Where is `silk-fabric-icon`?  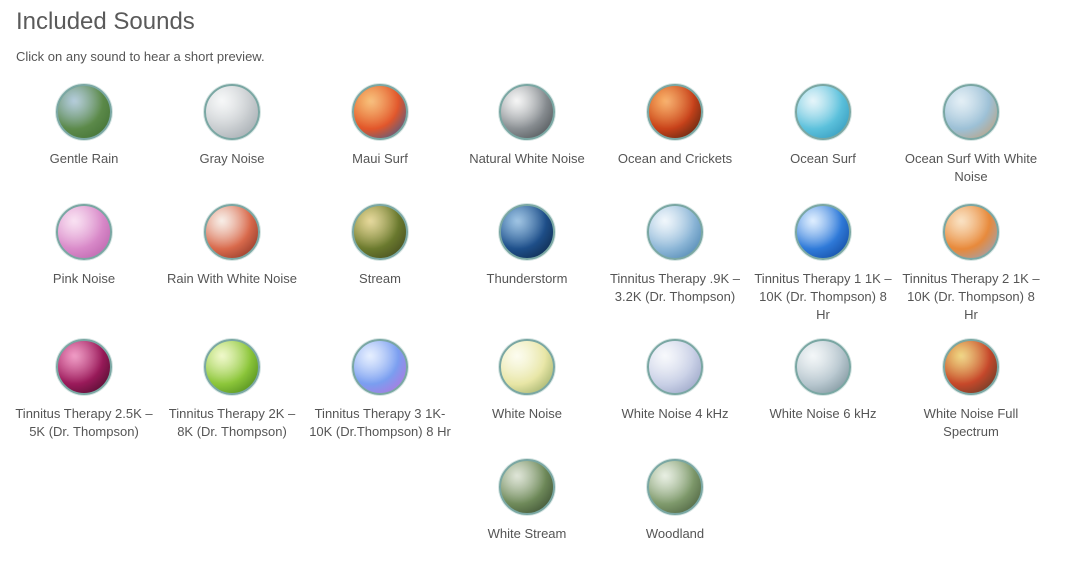
silk-fabric-icon is located at coordinates (675, 367).